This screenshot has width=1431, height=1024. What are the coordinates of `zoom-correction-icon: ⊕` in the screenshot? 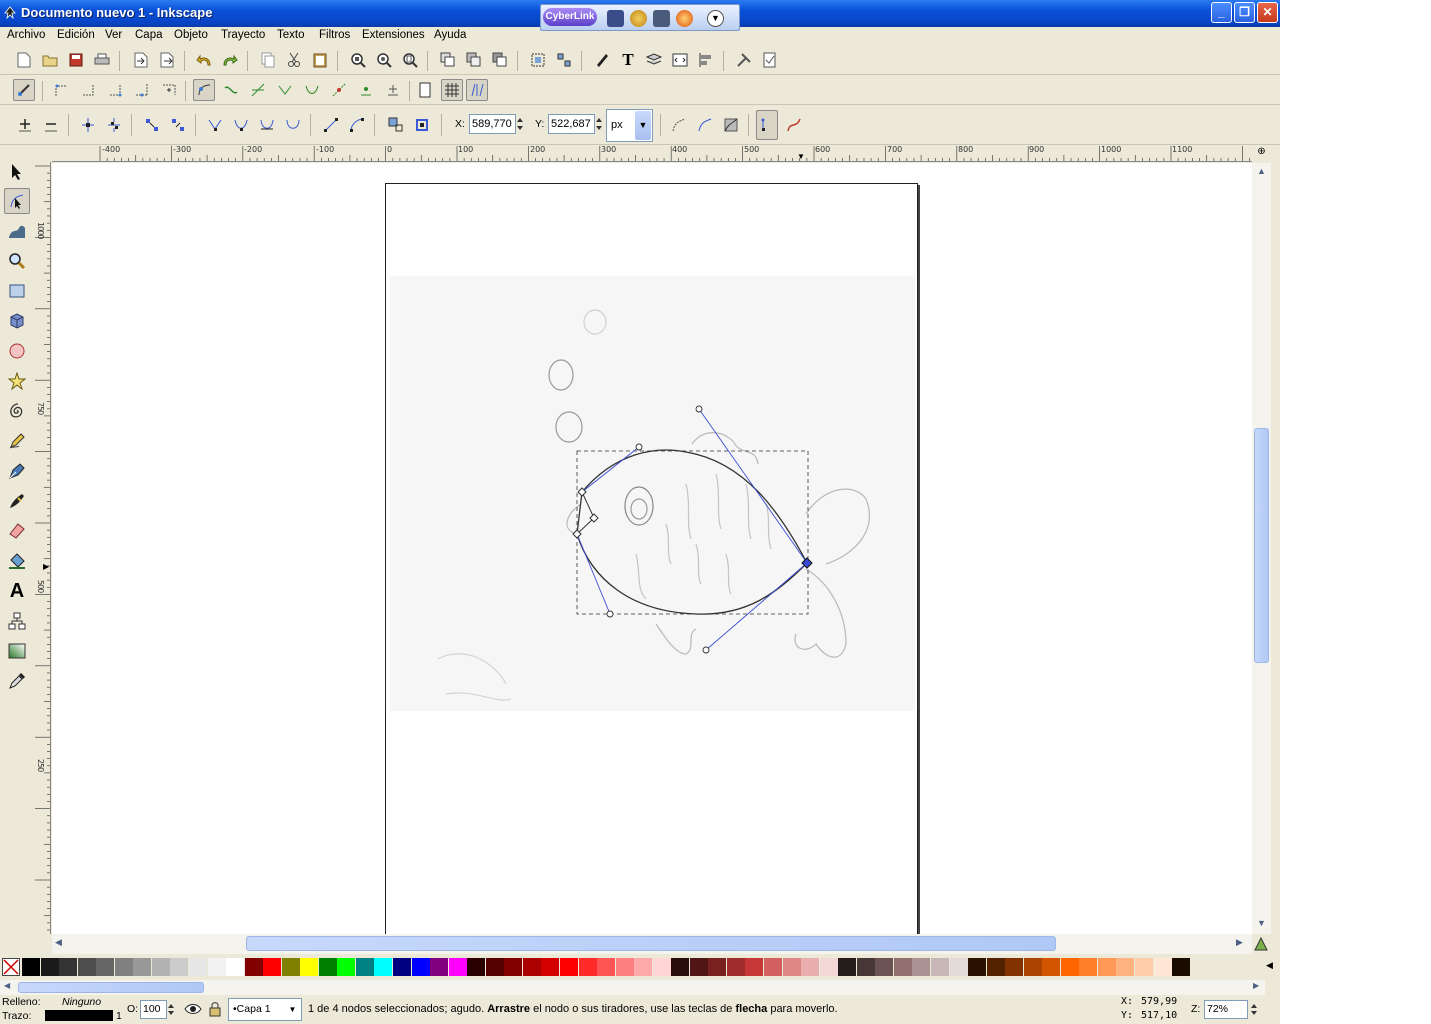 It's located at (1261, 154).